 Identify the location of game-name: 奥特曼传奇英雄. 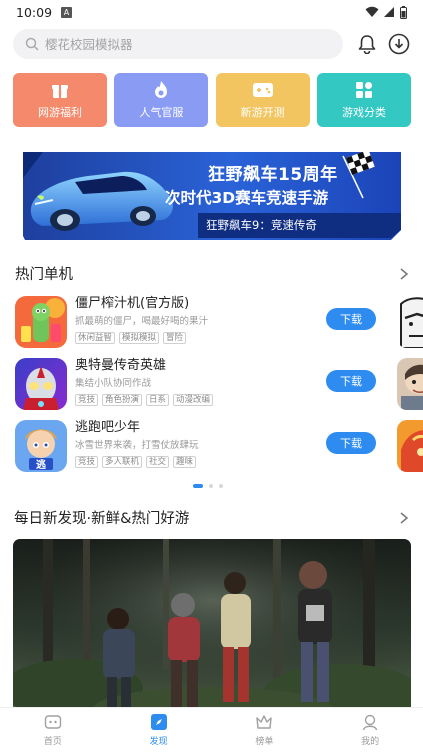
(121, 365).